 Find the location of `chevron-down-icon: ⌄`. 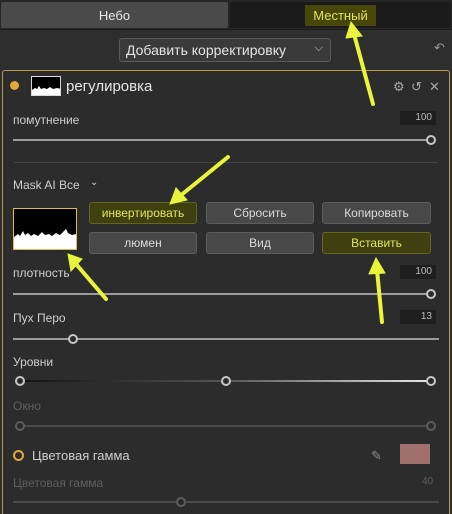

chevron-down-icon: ⌄ is located at coordinates (94, 182).